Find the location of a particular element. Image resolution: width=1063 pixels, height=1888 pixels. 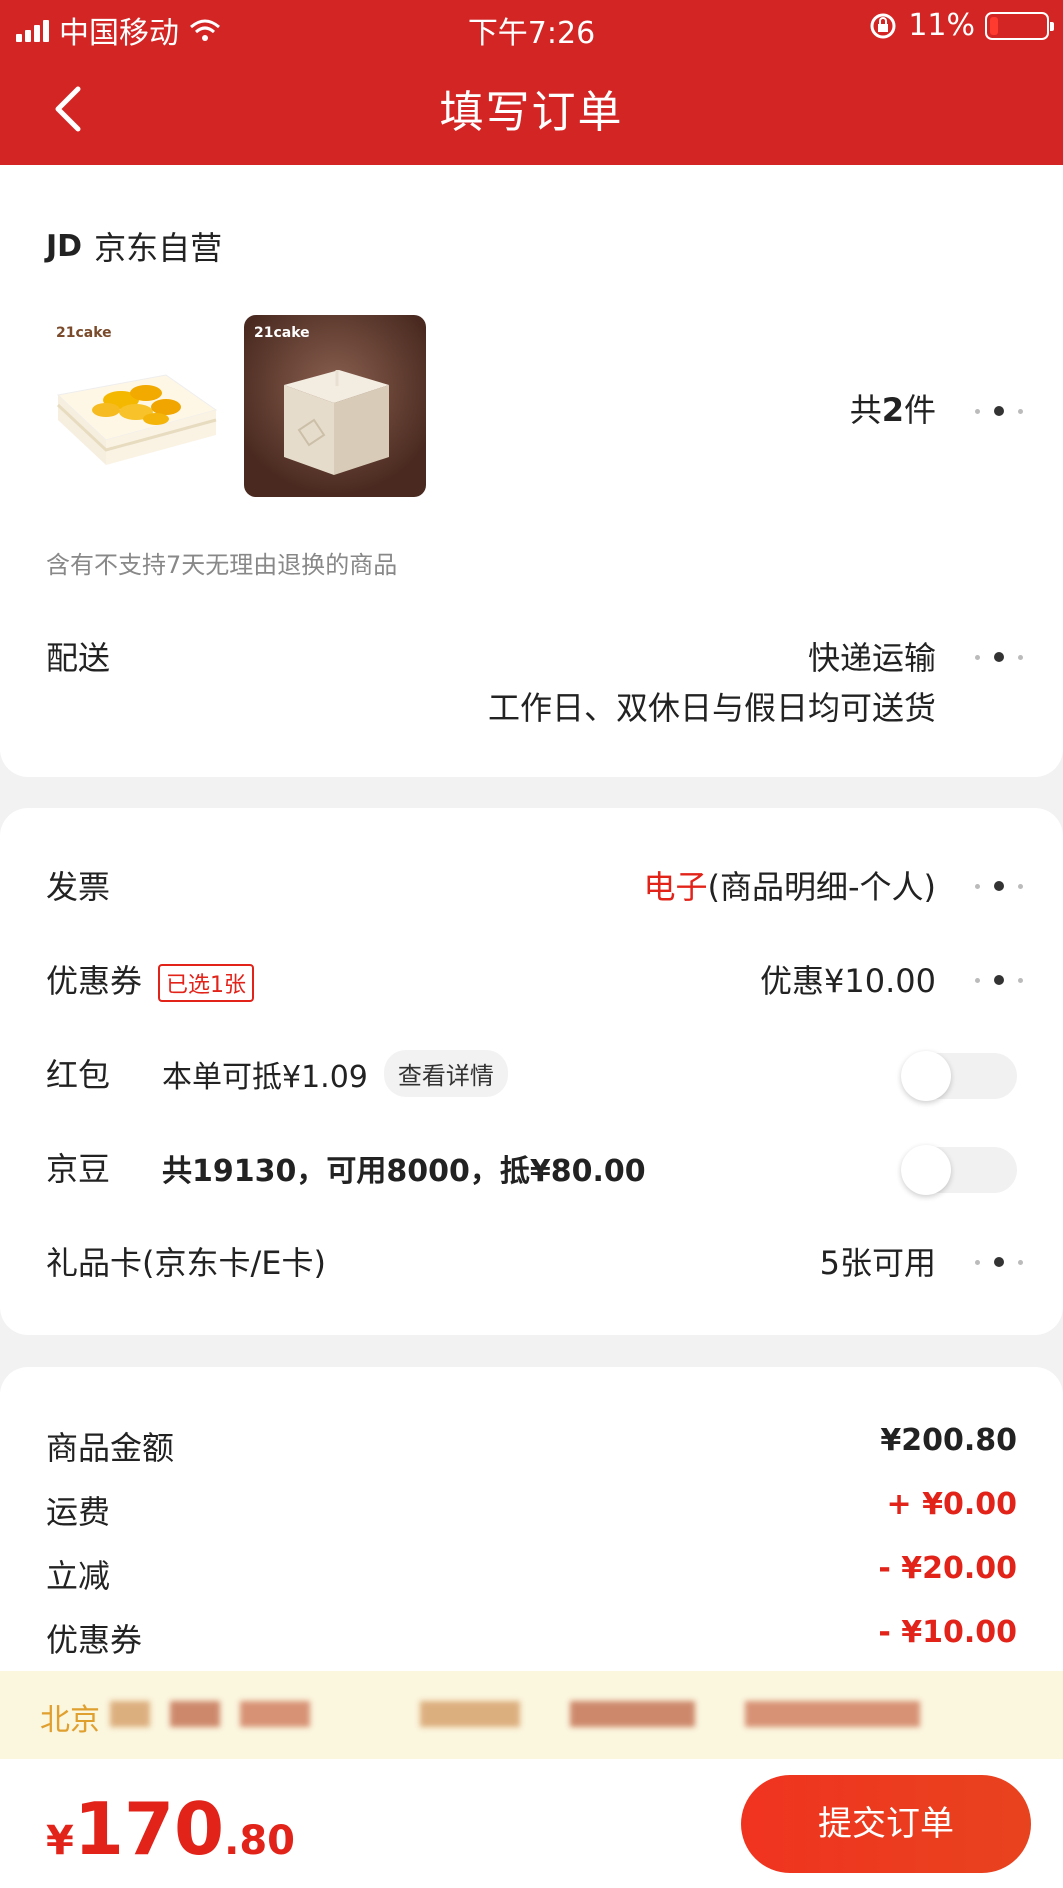

red-packet-toggle is located at coordinates (959, 1076).